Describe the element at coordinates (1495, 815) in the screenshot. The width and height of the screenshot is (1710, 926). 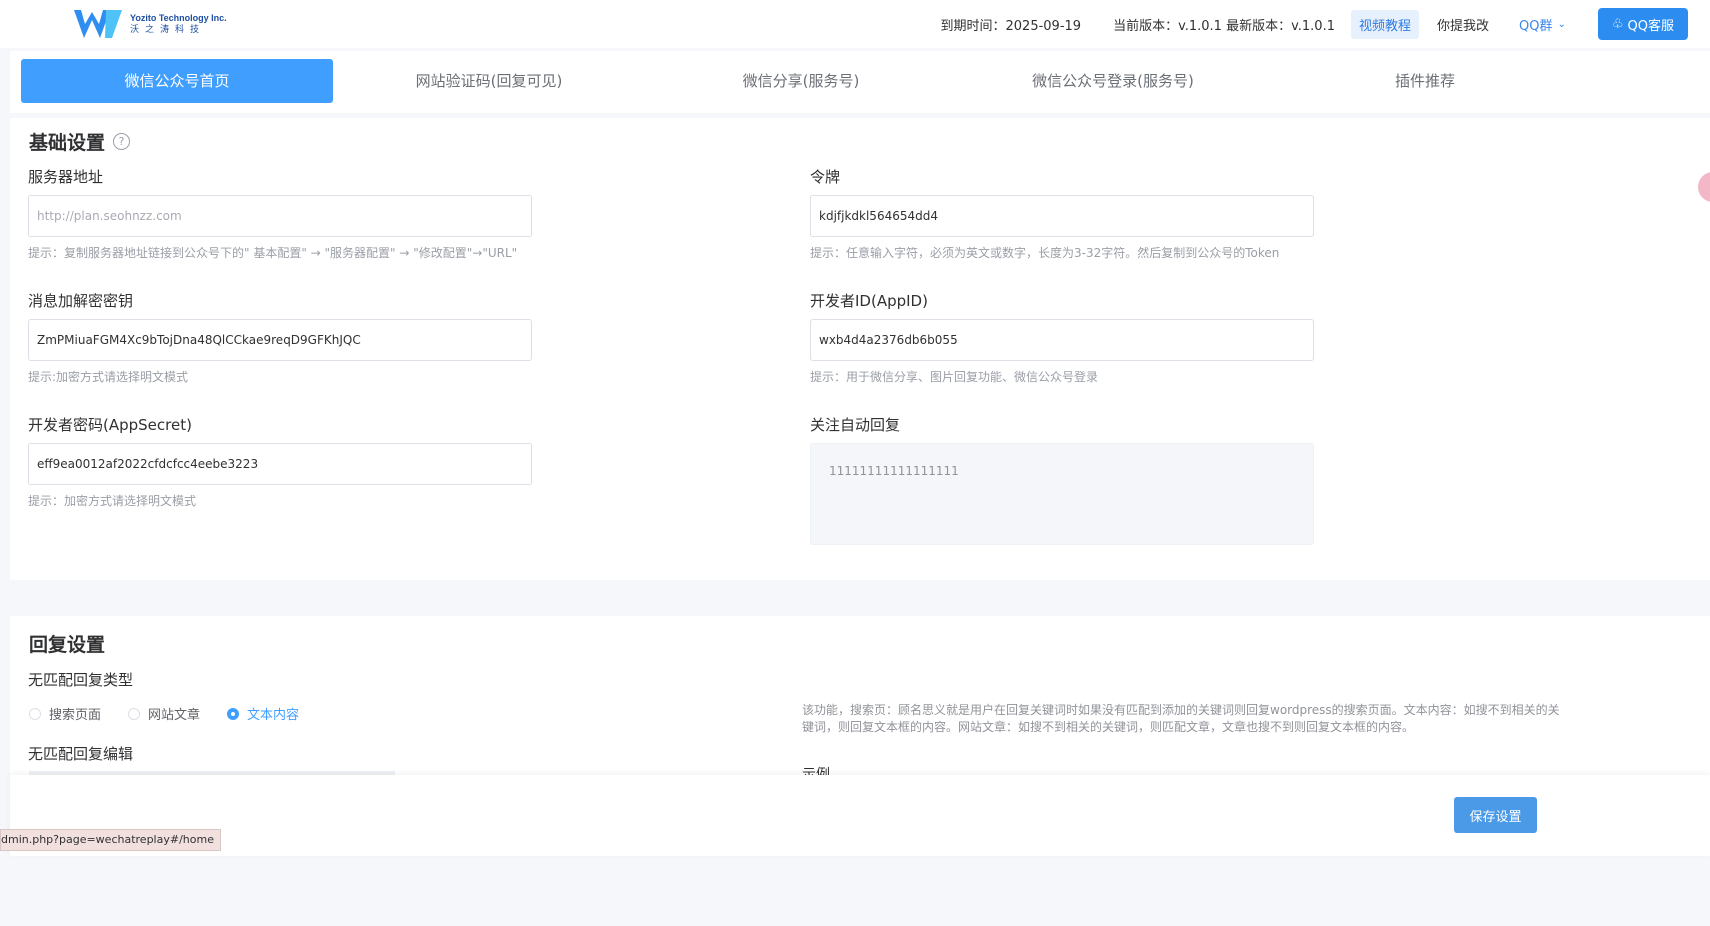
I see `save-settings-button: 保存设置` at that location.